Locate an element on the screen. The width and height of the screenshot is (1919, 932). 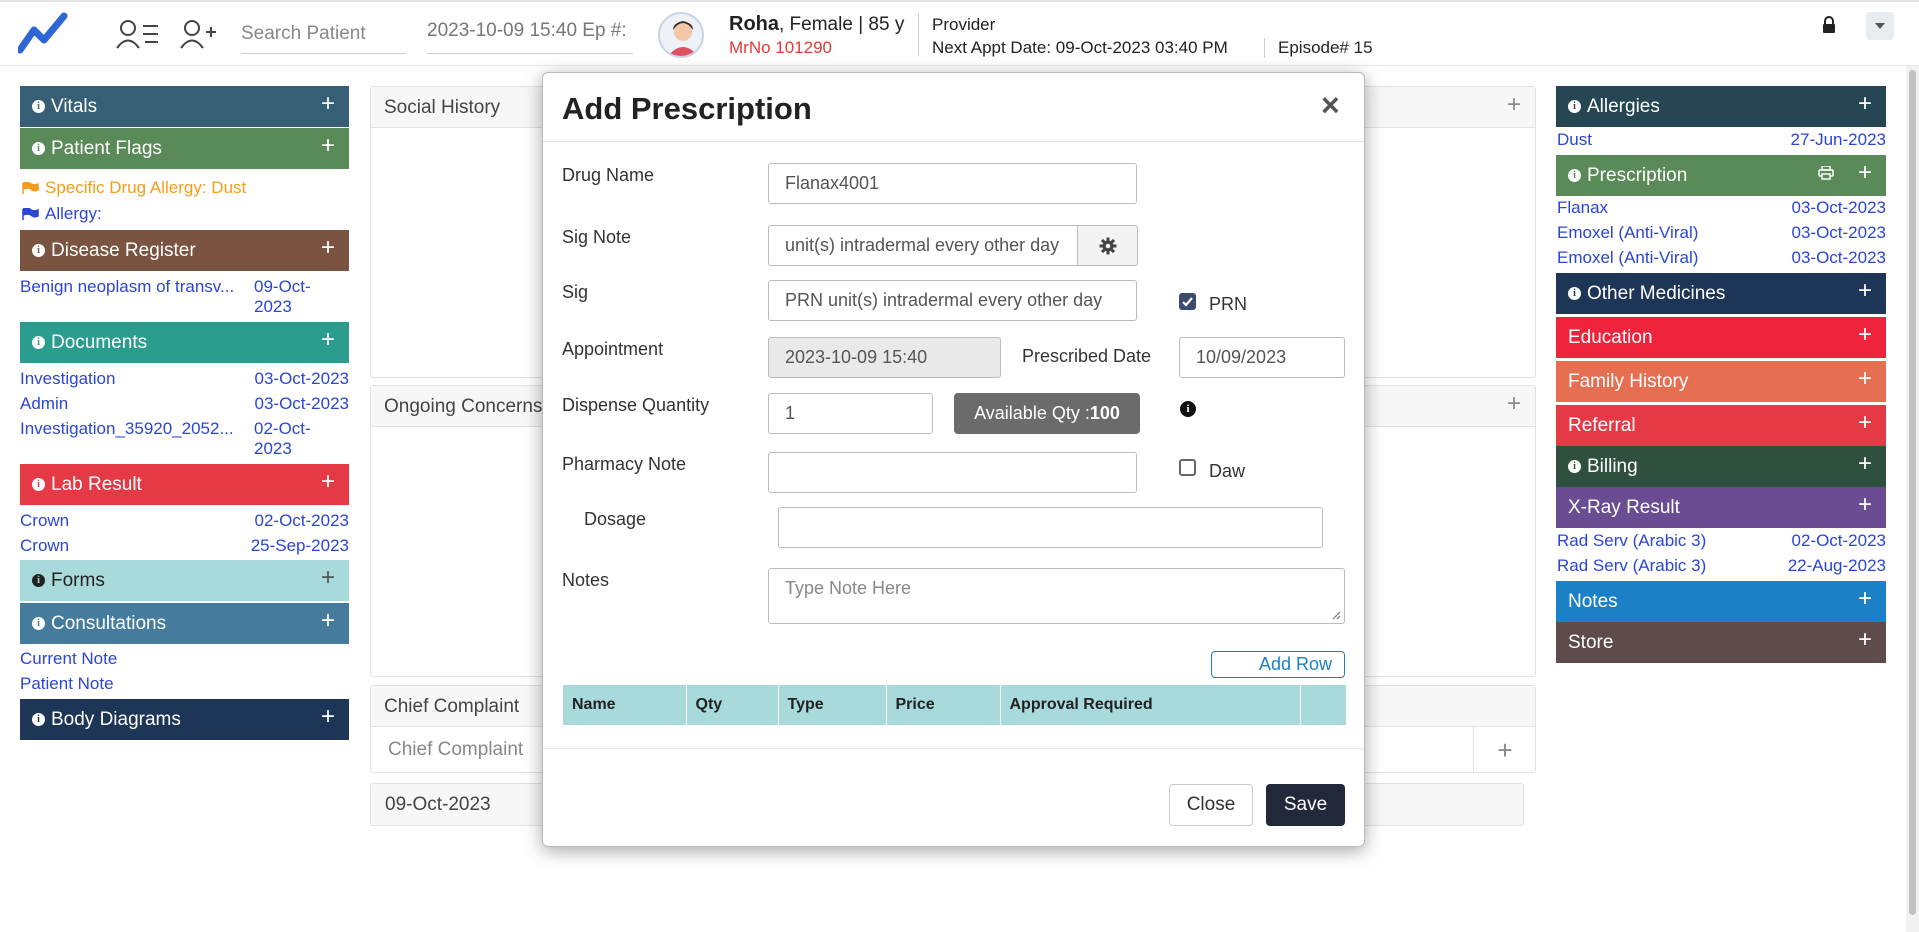
flag-item: Allergy: is located at coordinates (62, 214).